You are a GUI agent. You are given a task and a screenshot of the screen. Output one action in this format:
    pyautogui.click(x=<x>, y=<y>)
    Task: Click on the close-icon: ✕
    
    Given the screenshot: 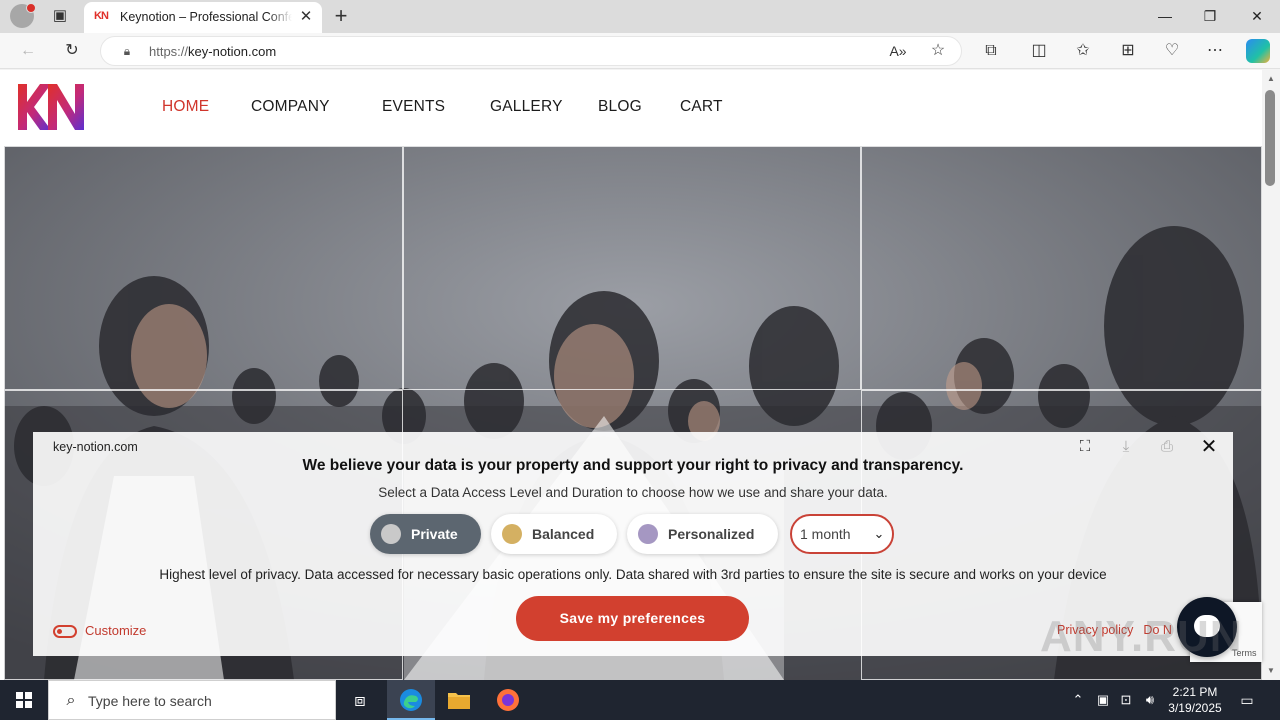 What is the action you would take?
    pyautogui.click(x=1209, y=447)
    